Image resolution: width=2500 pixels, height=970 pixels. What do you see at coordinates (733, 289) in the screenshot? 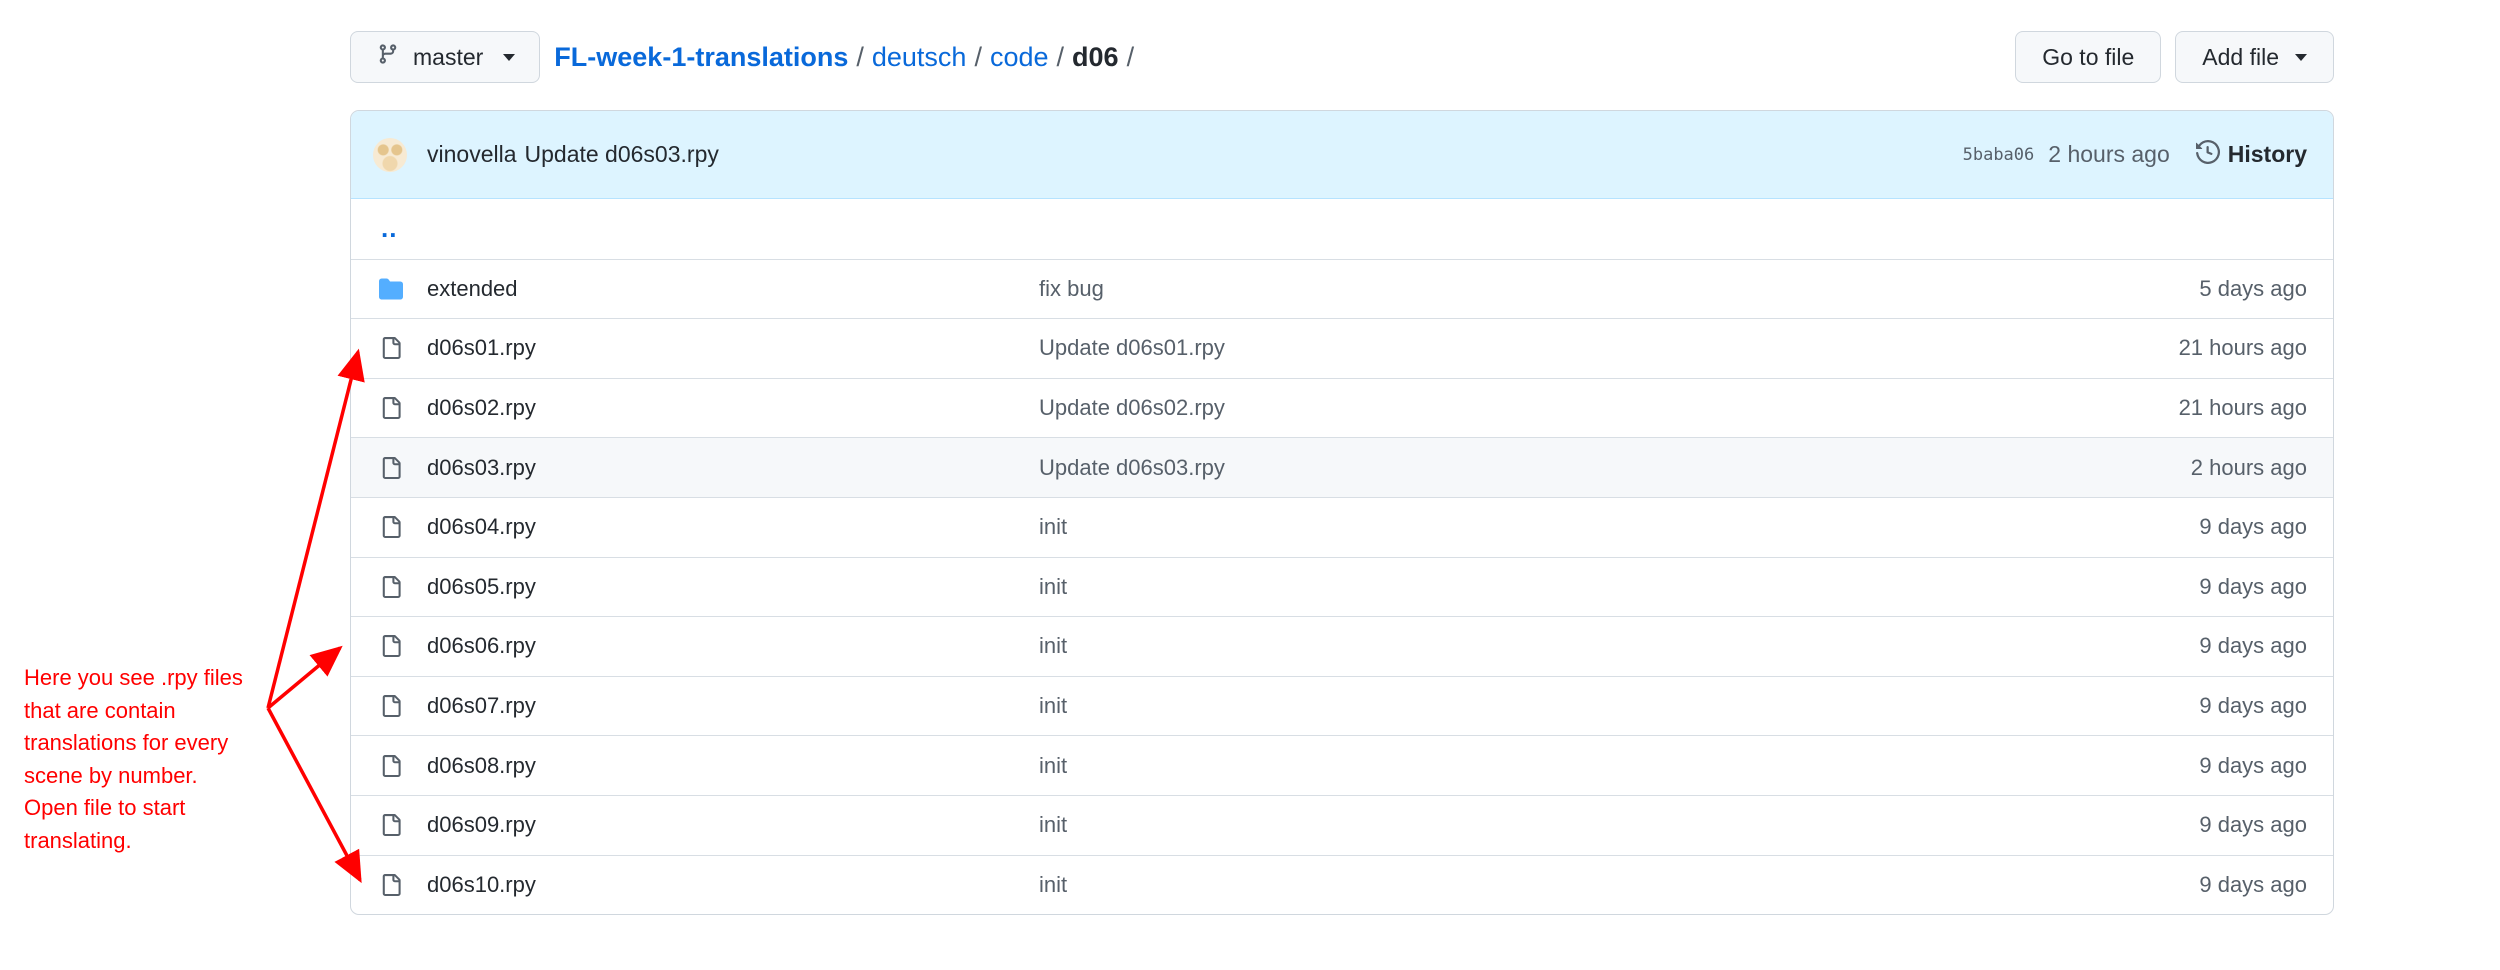
I see `file-name-link: extended` at bounding box center [733, 289].